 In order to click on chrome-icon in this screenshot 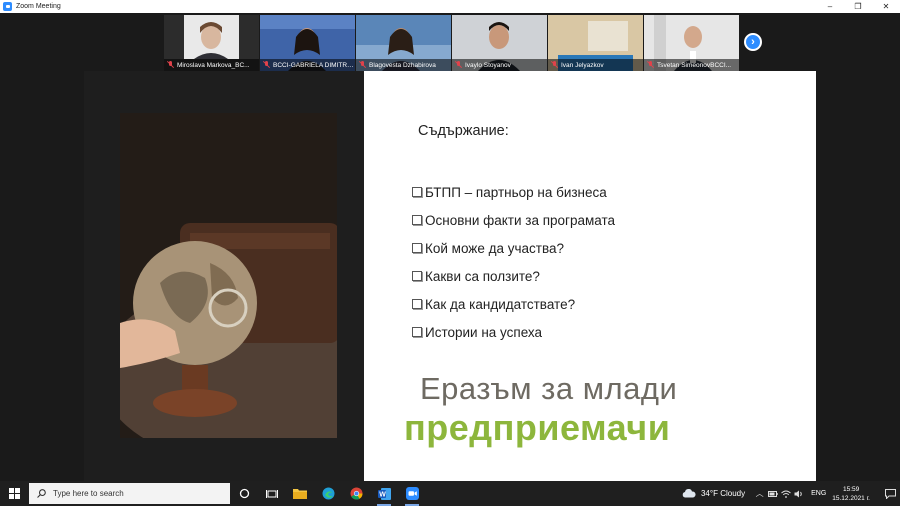, I will do `click(356, 493)`.